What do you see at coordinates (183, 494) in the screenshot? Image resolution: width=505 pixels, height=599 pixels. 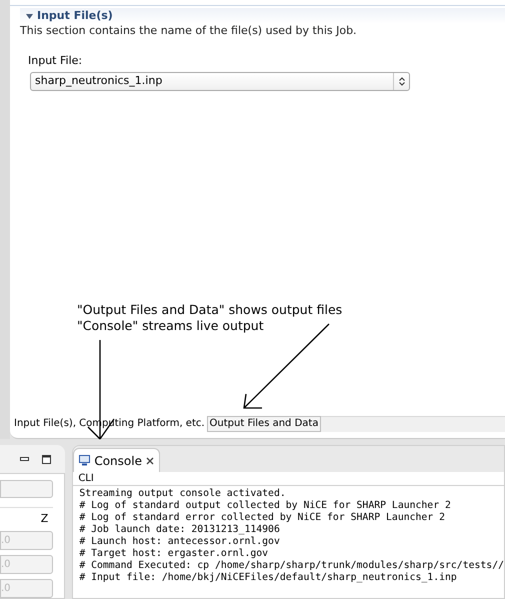 I see `console-line: Streaming output console activated.` at bounding box center [183, 494].